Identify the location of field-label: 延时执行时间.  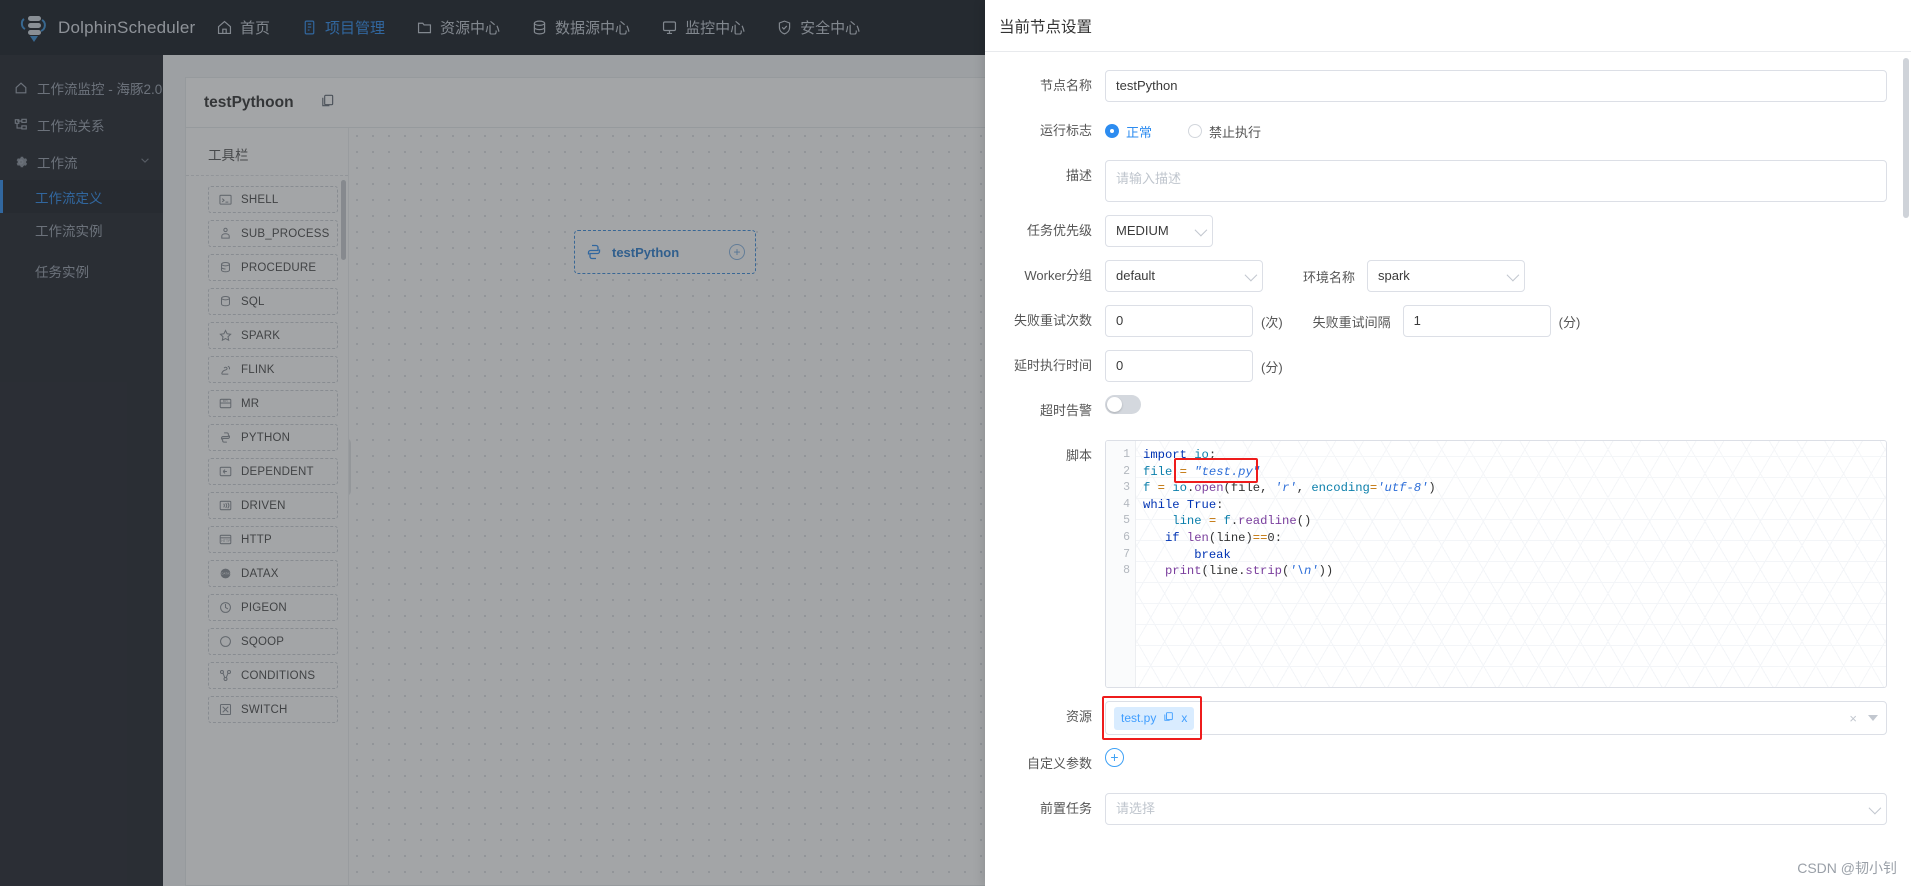
(1052, 365).